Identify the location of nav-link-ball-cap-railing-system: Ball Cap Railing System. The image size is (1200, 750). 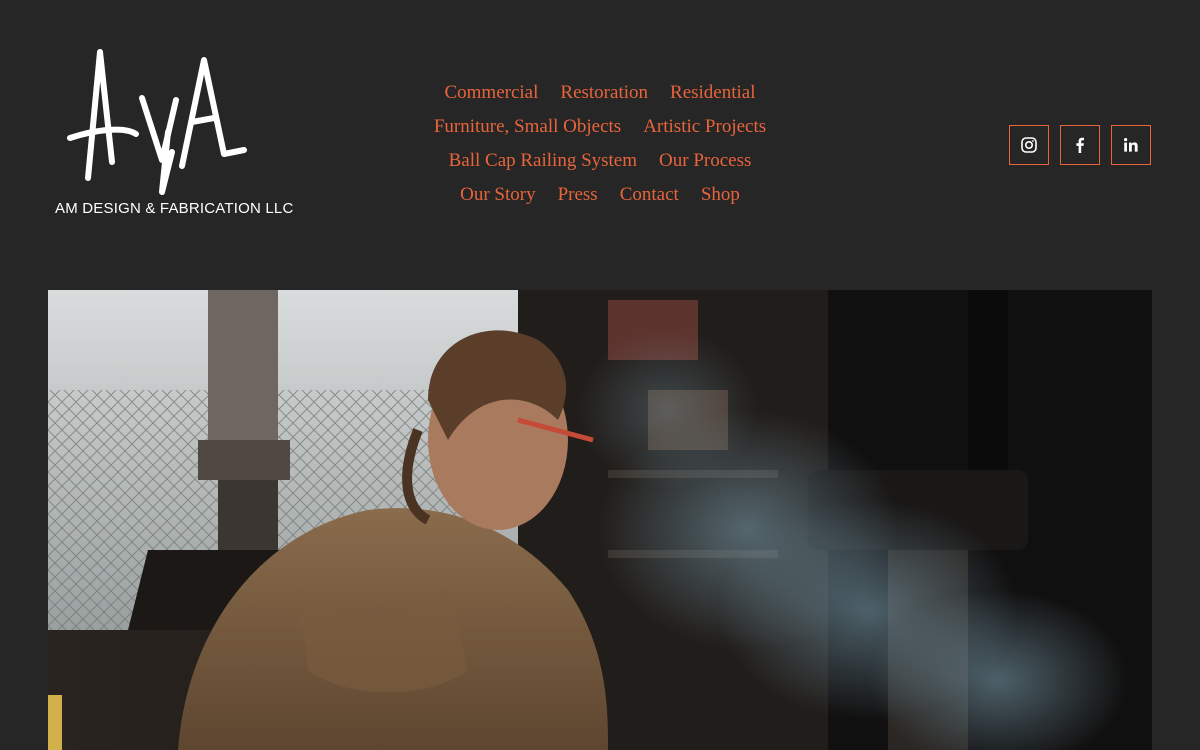
(543, 161).